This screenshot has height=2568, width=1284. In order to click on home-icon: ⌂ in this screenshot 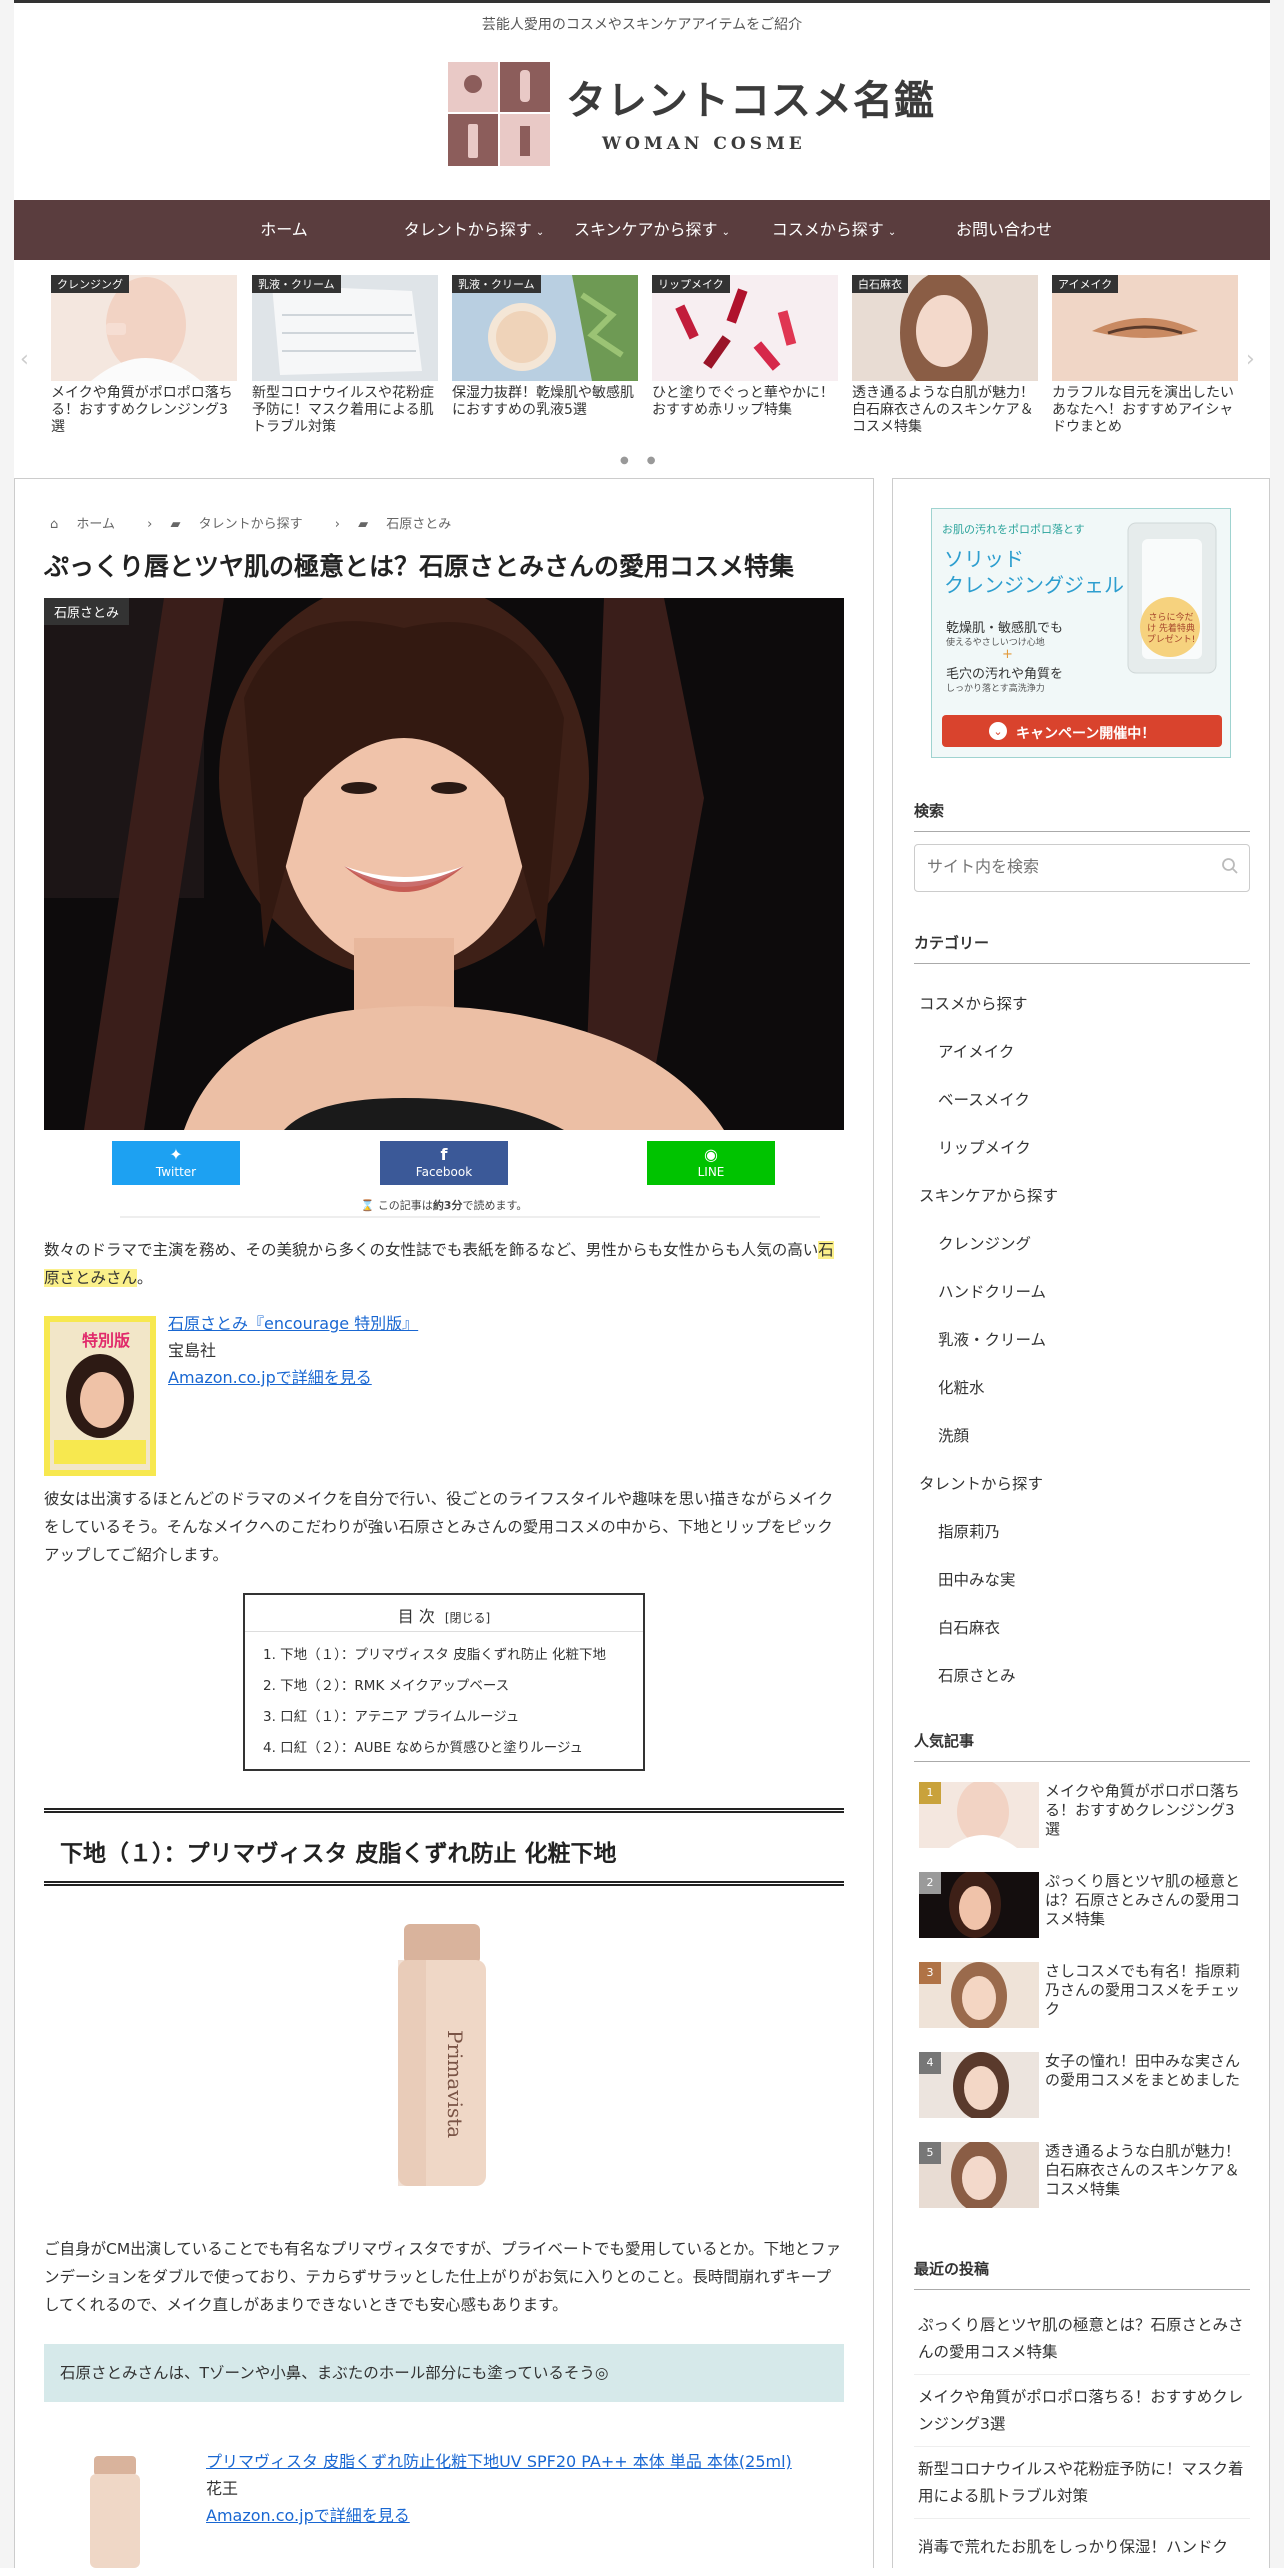, I will do `click(56, 524)`.